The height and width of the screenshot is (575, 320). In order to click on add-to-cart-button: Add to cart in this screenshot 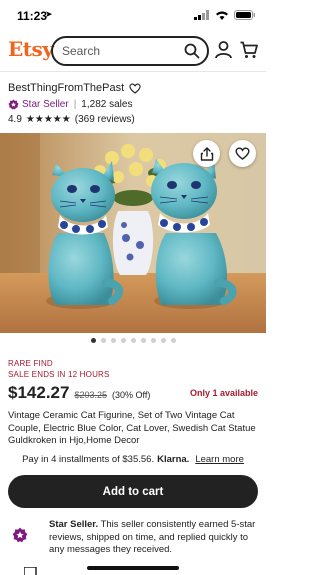, I will do `click(133, 491)`.